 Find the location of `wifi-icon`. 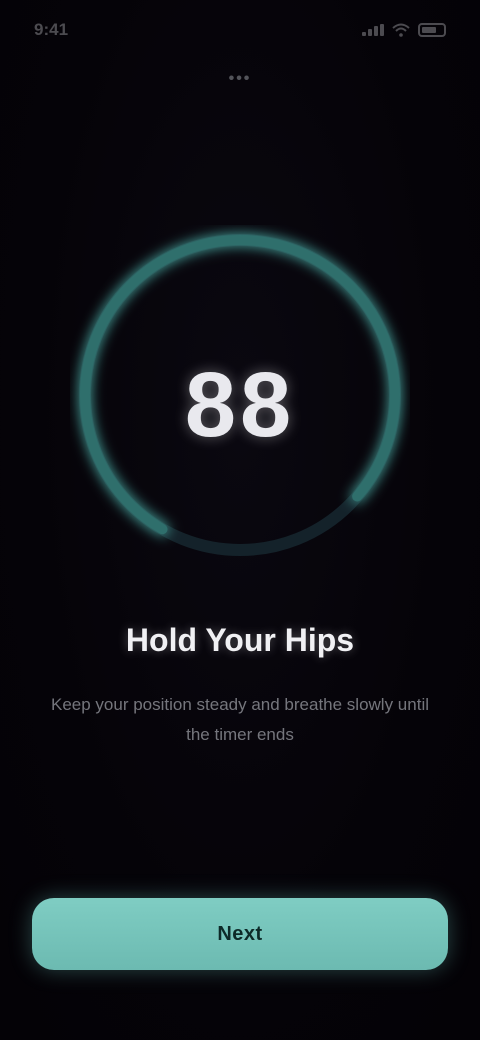

wifi-icon is located at coordinates (401, 30).